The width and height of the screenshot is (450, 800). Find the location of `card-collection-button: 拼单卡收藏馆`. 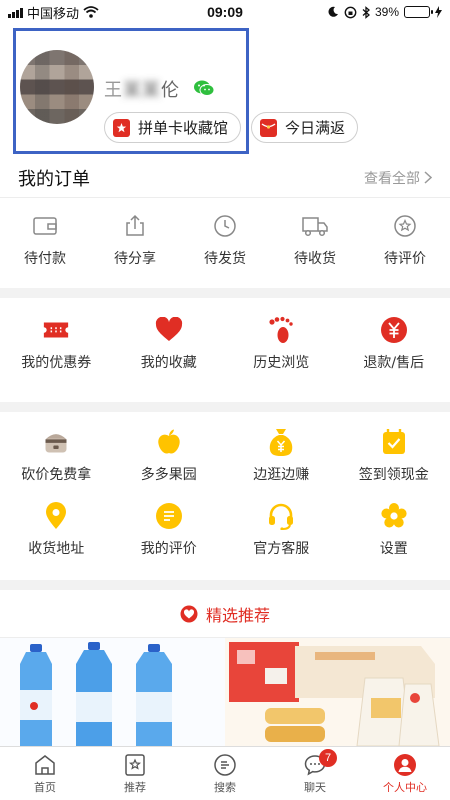

card-collection-button: 拼单卡收藏馆 is located at coordinates (173, 127).